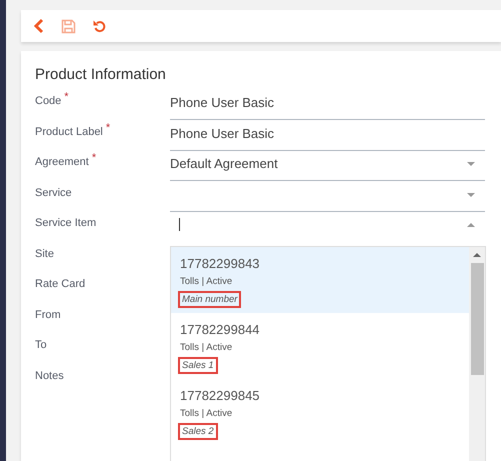 The height and width of the screenshot is (461, 501). Describe the element at coordinates (48, 101) in the screenshot. I see `field-label: Code` at that location.